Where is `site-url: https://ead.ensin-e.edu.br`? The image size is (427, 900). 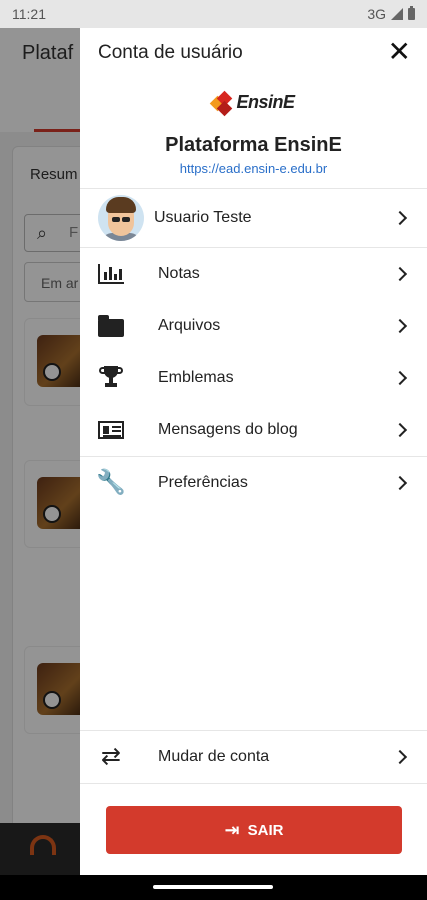 site-url: https://ead.ensin-e.edu.br is located at coordinates (253, 168).